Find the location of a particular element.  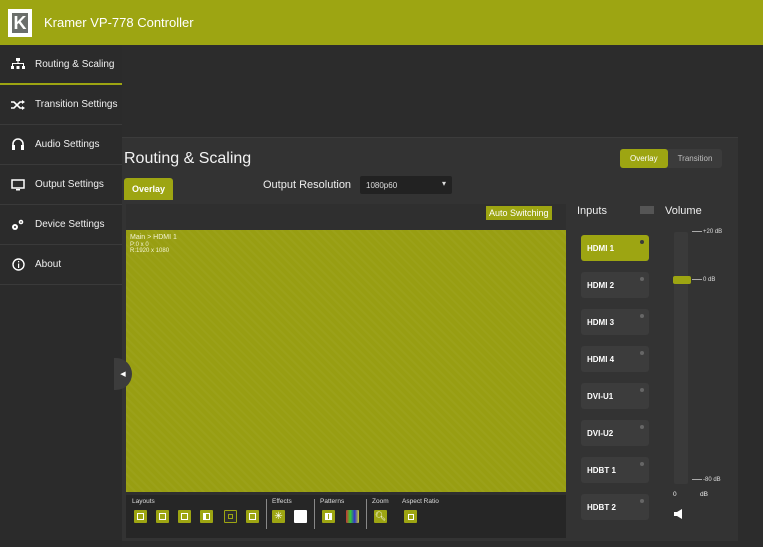

inputs-collapse-button is located at coordinates (647, 210).